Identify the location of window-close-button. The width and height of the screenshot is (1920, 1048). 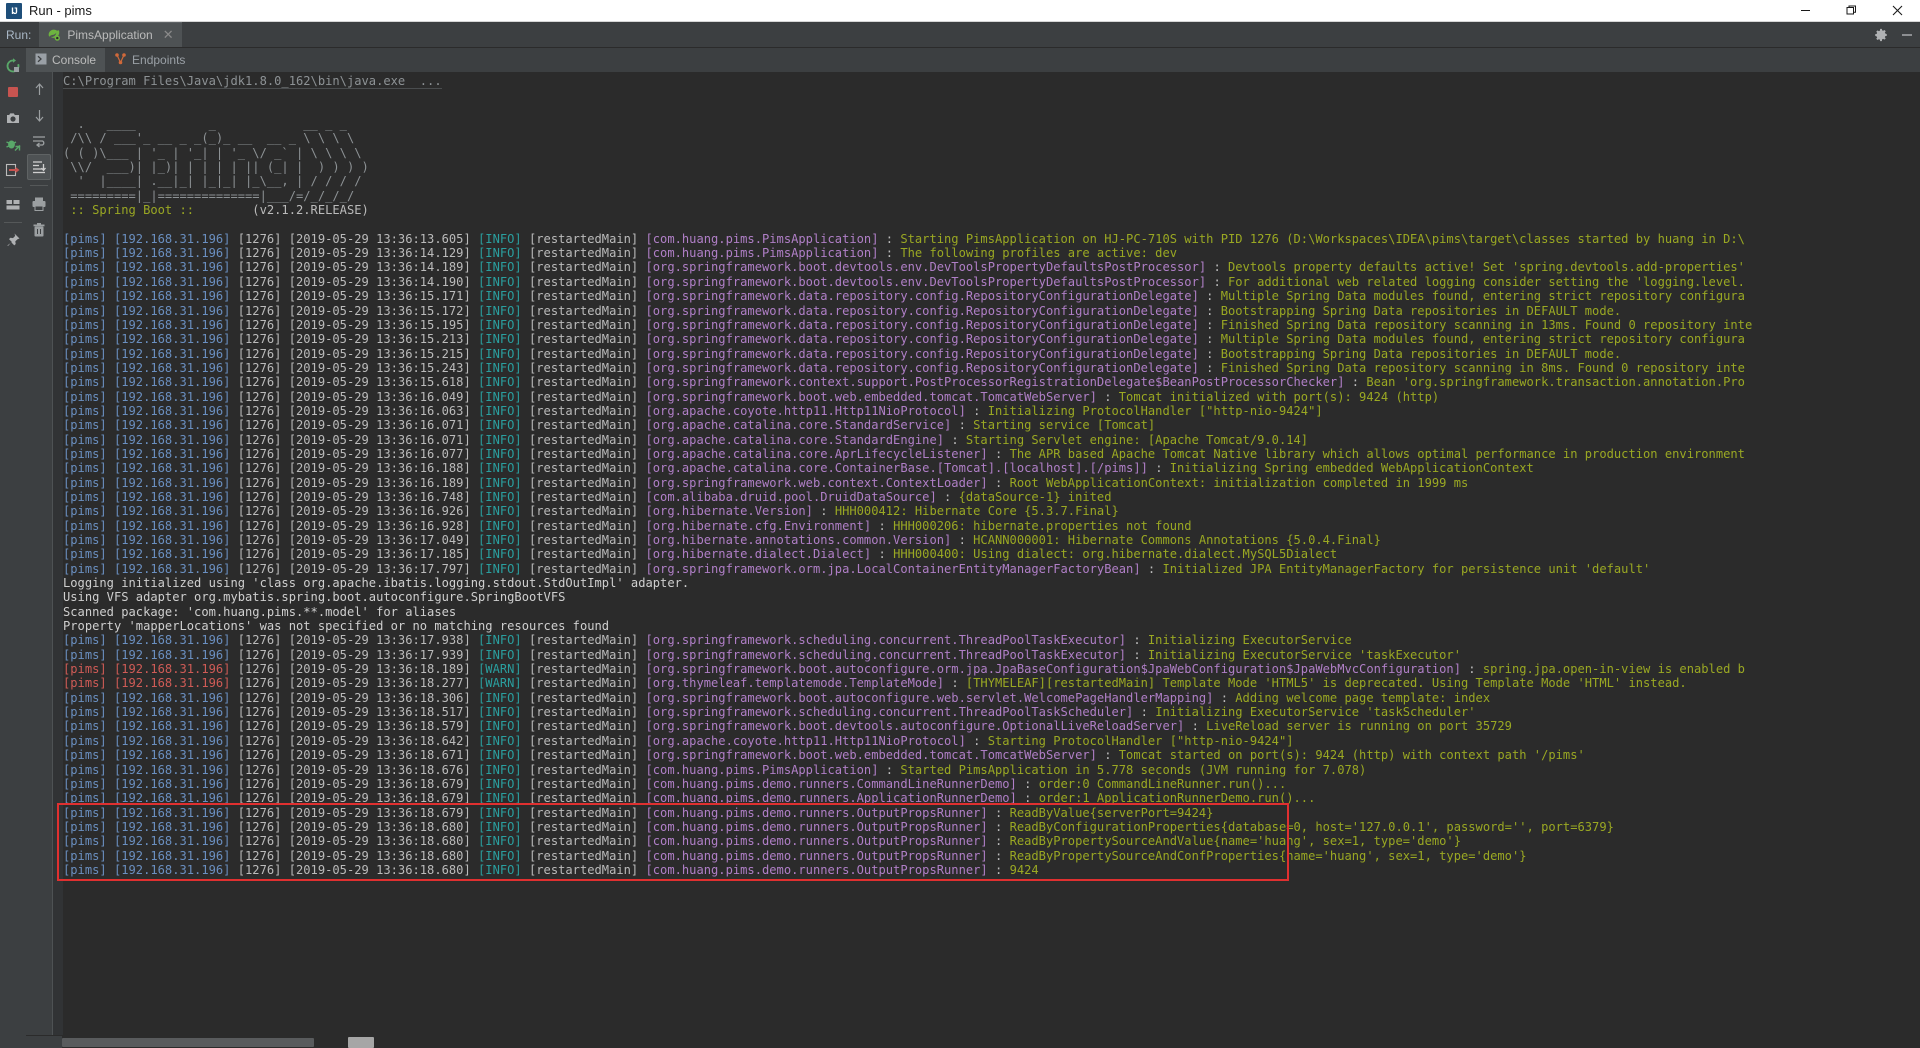
(1897, 11).